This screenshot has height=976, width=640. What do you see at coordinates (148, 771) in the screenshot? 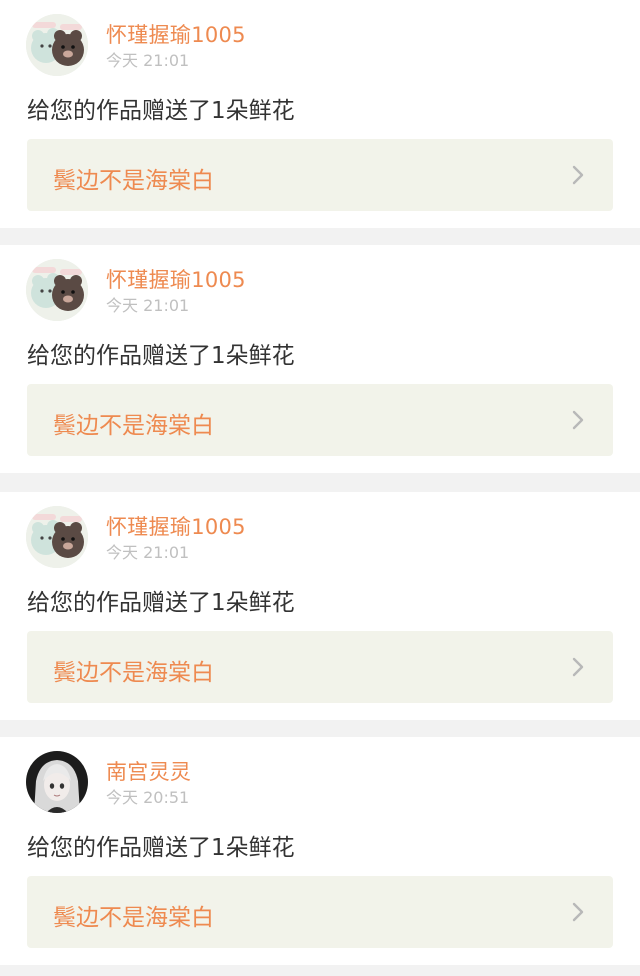
I see `user-name: 南宫灵灵` at bounding box center [148, 771].